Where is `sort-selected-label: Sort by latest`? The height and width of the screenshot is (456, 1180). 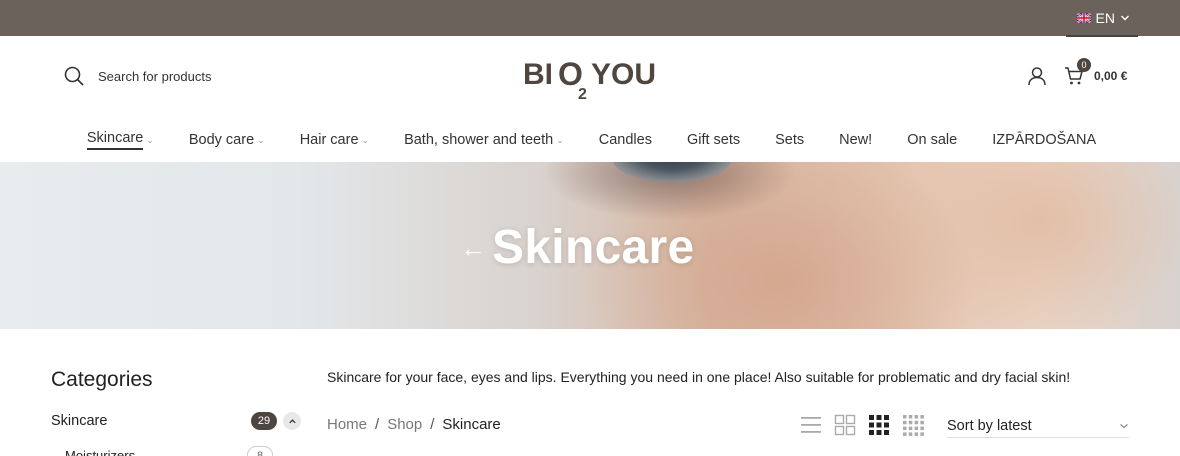 sort-selected-label: Sort by latest is located at coordinates (989, 425).